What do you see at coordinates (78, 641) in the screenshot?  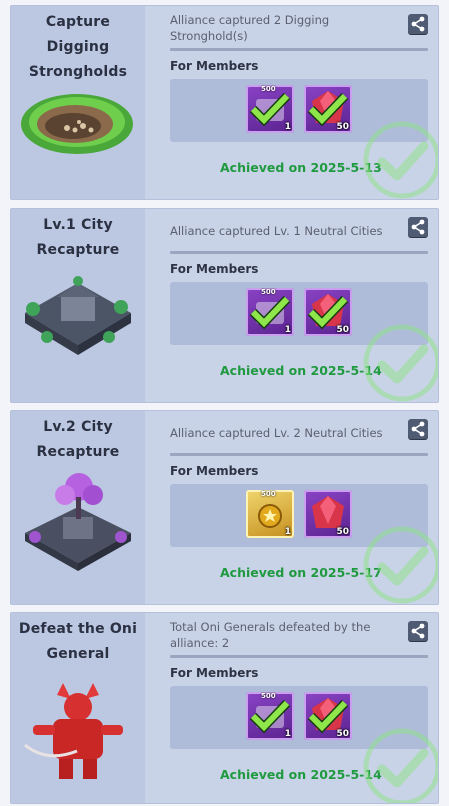 I see `achievement-title: Defeat the Oni General` at bounding box center [78, 641].